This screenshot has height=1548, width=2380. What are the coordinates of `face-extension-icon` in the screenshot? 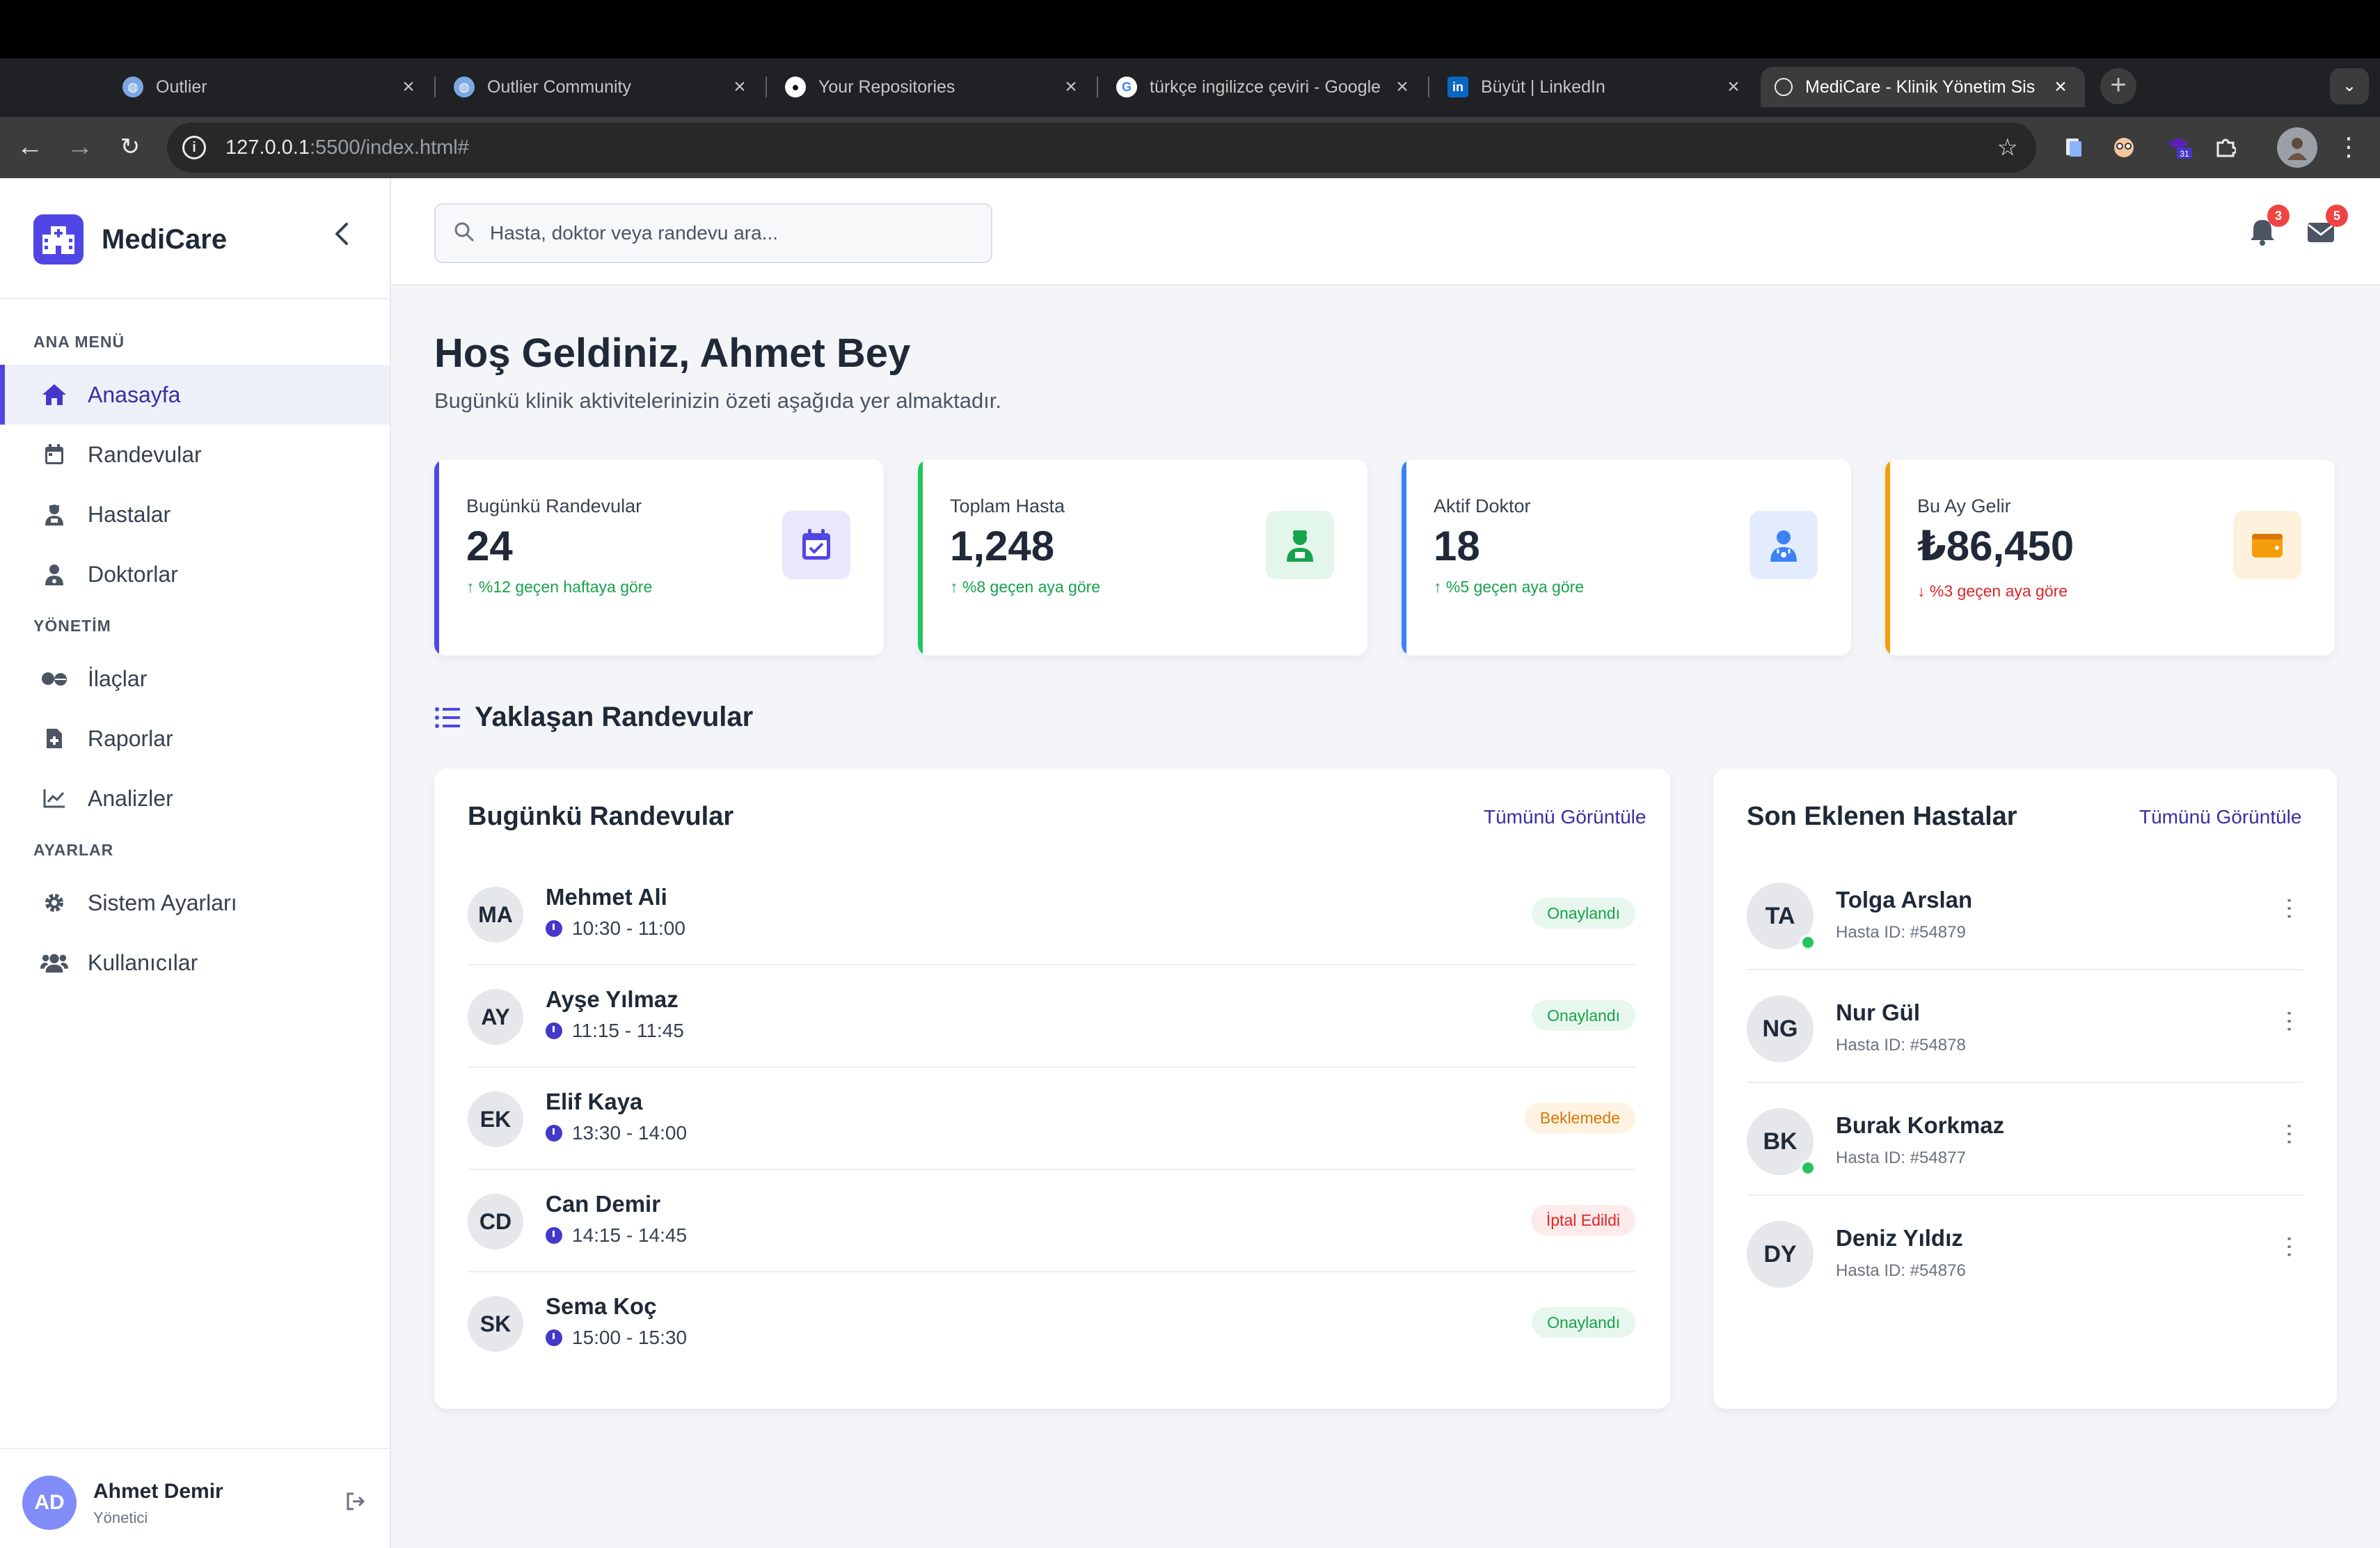 It's located at (2124, 147).